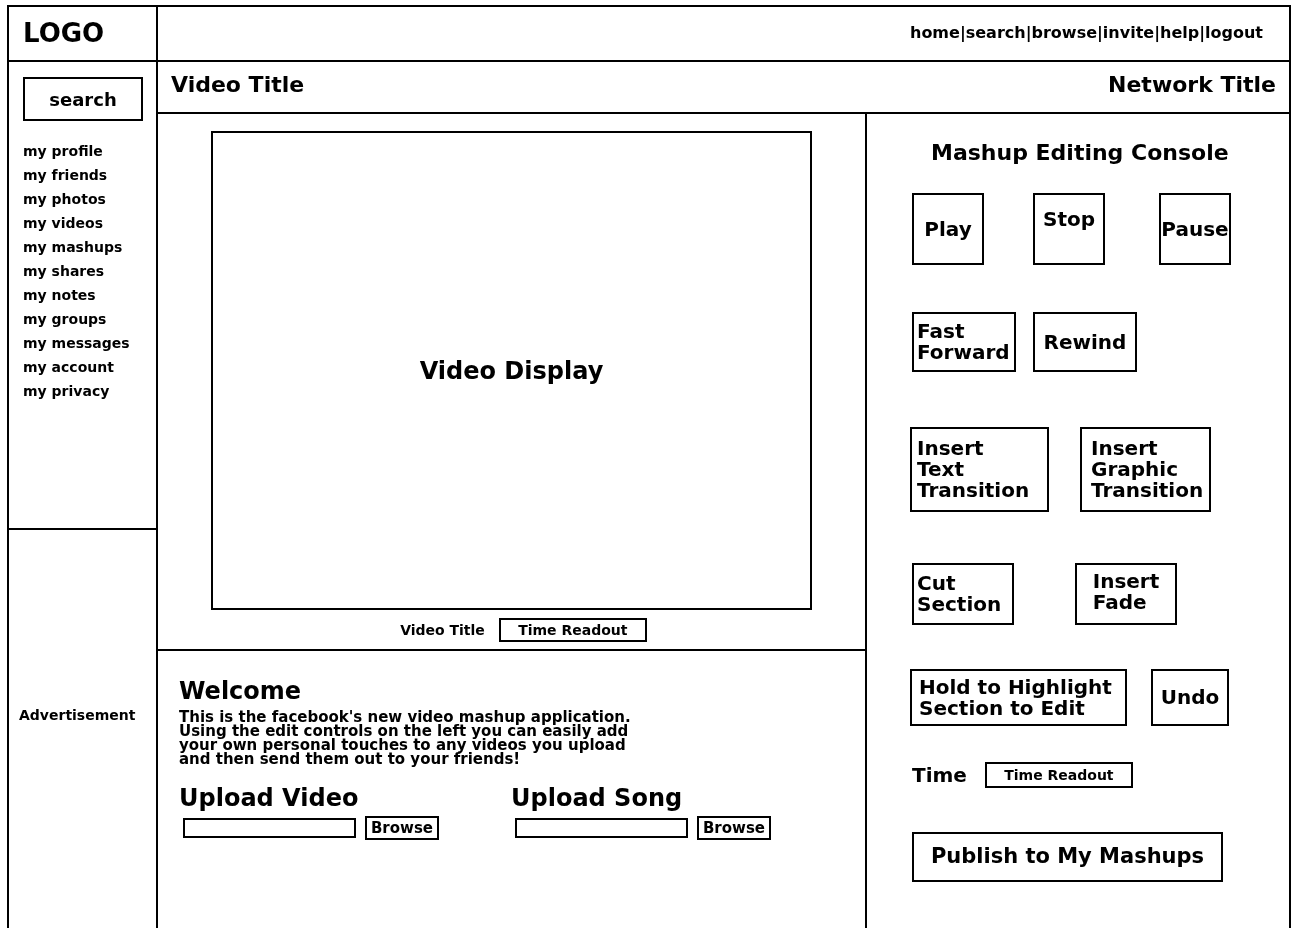  What do you see at coordinates (995, 33) in the screenshot?
I see `nav-link: search` at bounding box center [995, 33].